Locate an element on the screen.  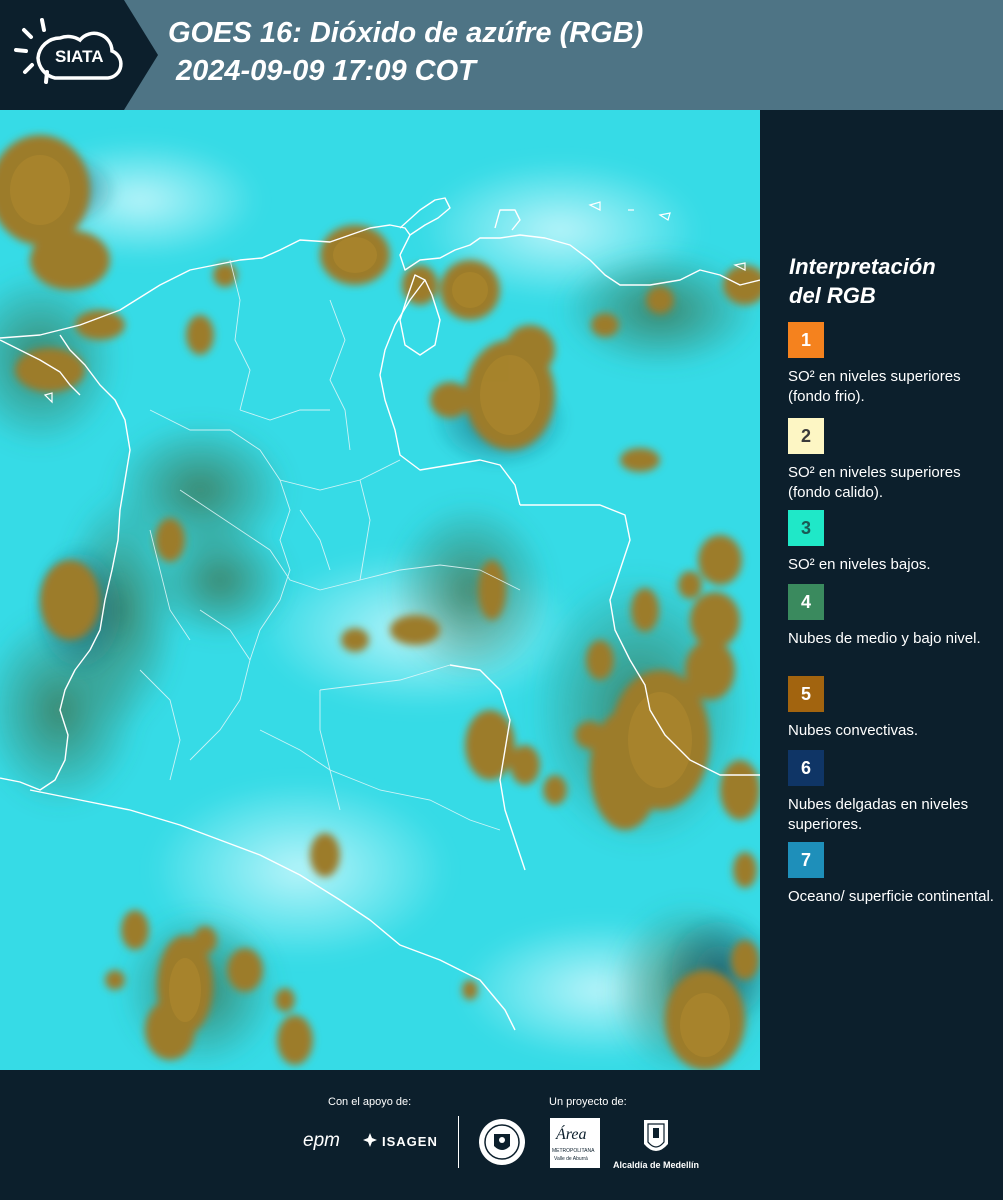
legend-number: 4 is located at coordinates (805, 601).